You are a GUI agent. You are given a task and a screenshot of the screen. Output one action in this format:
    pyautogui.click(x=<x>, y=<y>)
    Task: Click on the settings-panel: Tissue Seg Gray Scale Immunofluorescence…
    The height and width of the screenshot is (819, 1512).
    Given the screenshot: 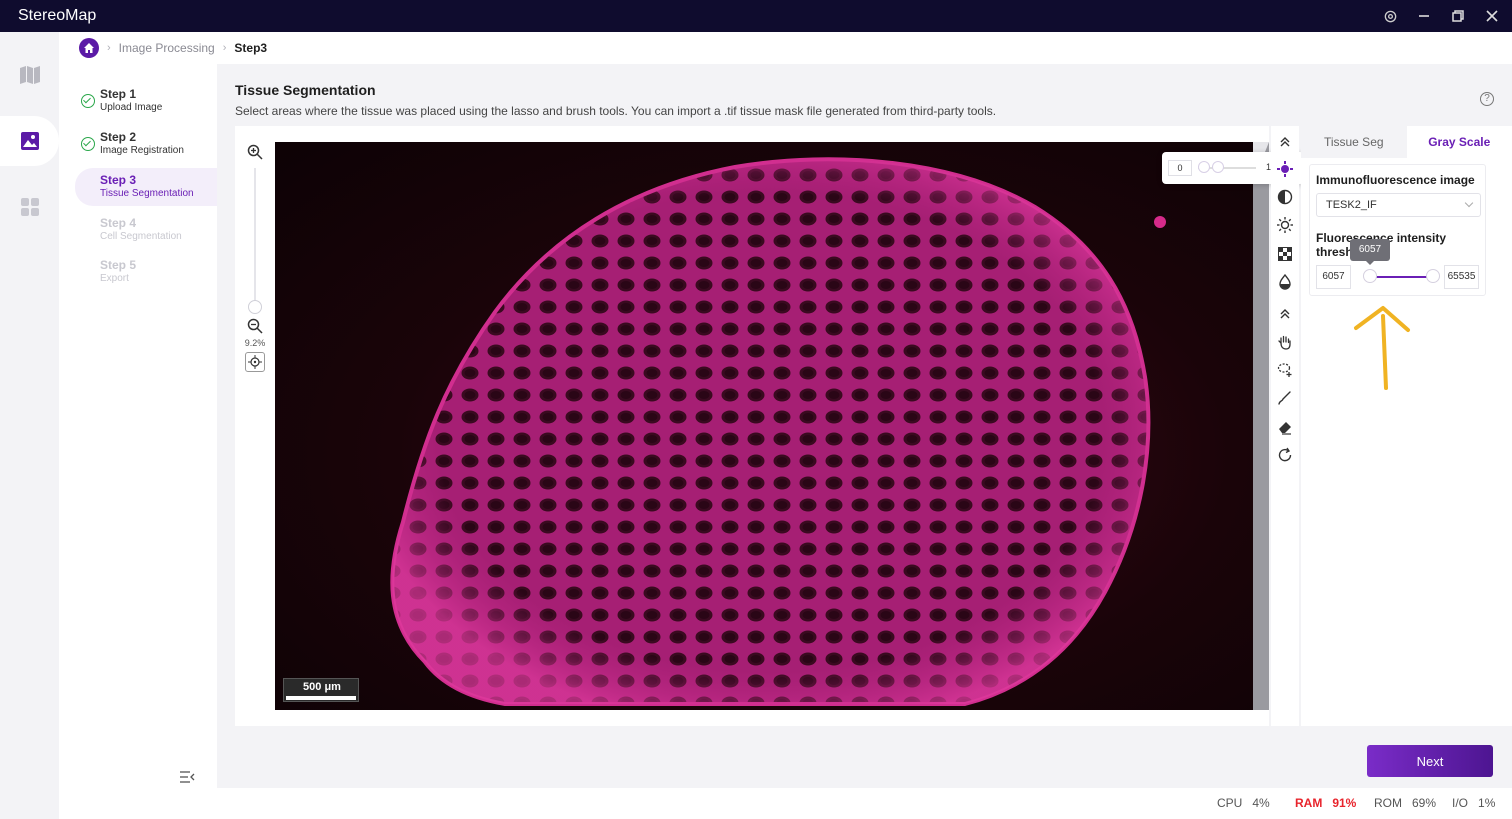 What is the action you would take?
    pyautogui.click(x=1406, y=426)
    